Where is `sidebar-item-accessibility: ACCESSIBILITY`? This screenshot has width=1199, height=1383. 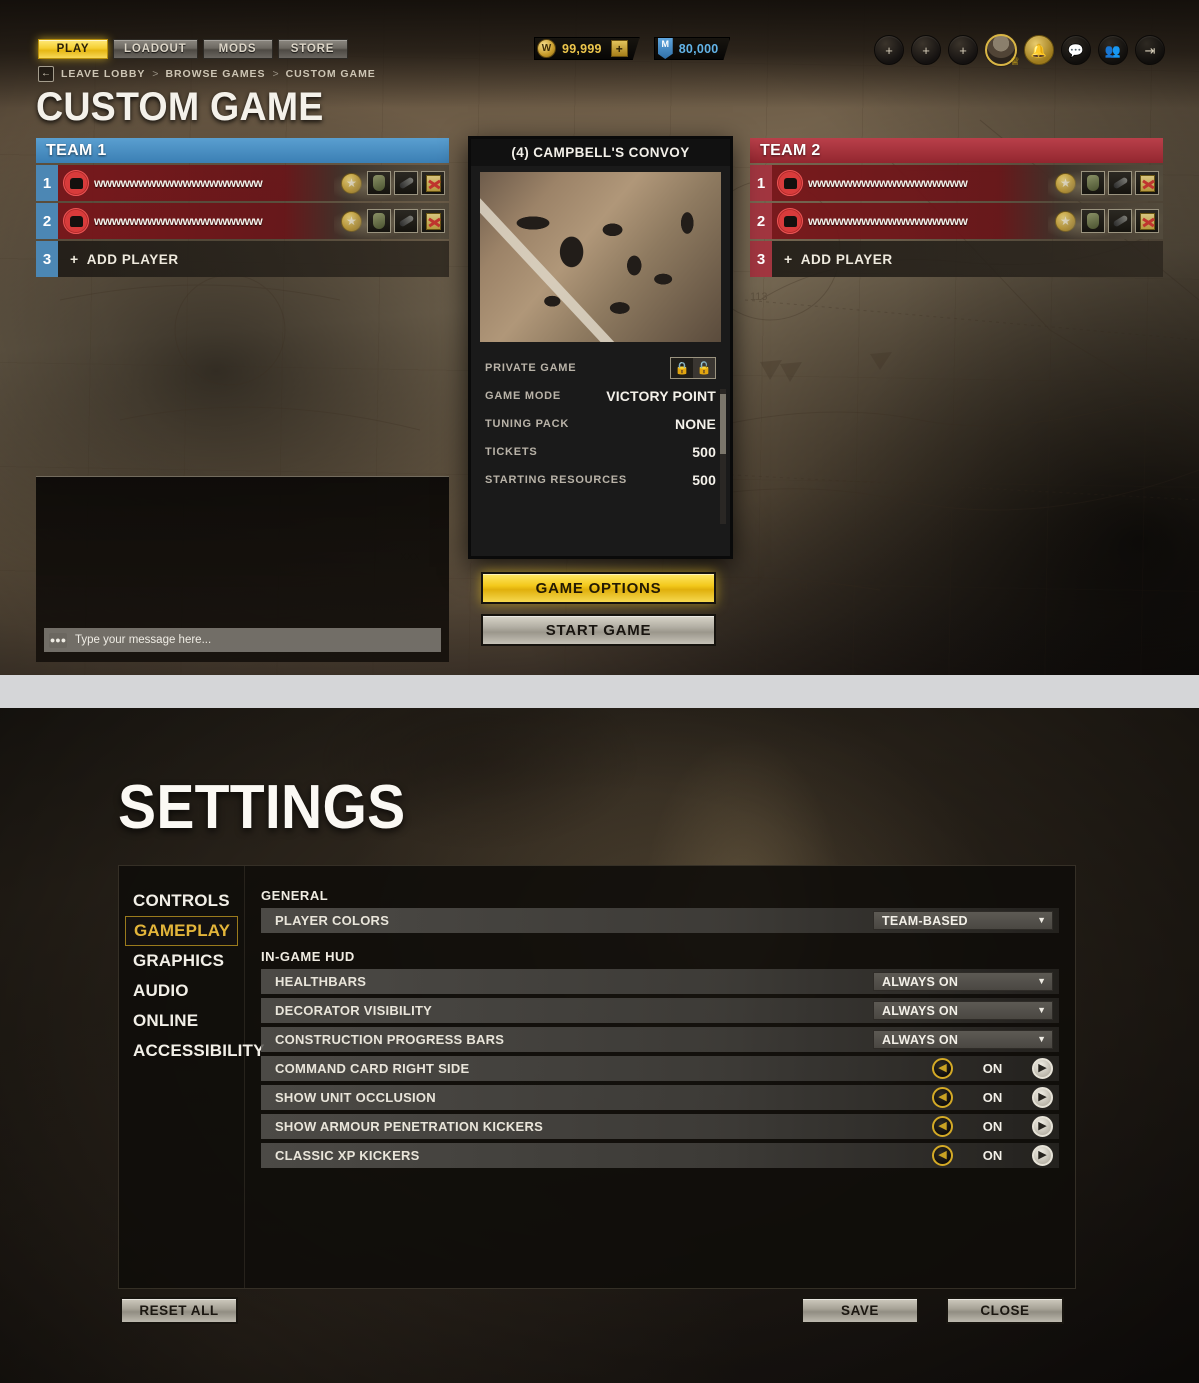
sidebar-item-accessibility: ACCESSIBILITY is located at coordinates (194, 1051).